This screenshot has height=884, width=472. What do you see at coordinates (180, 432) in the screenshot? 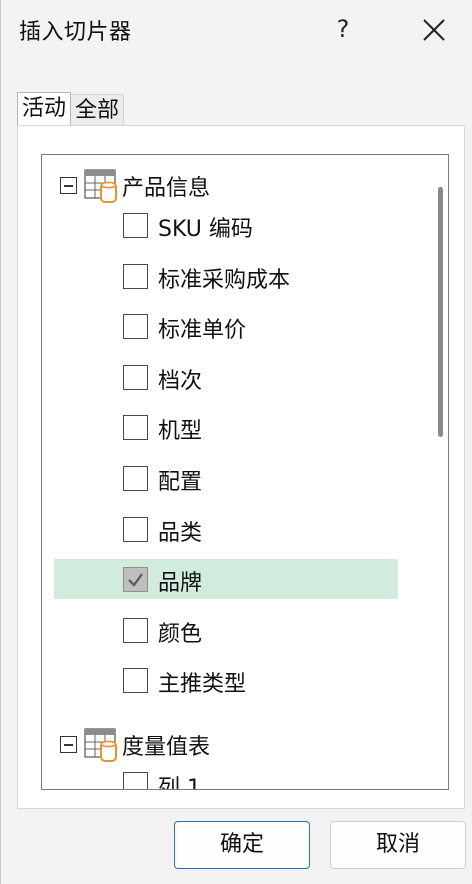
I see `field-label: 机型` at bounding box center [180, 432].